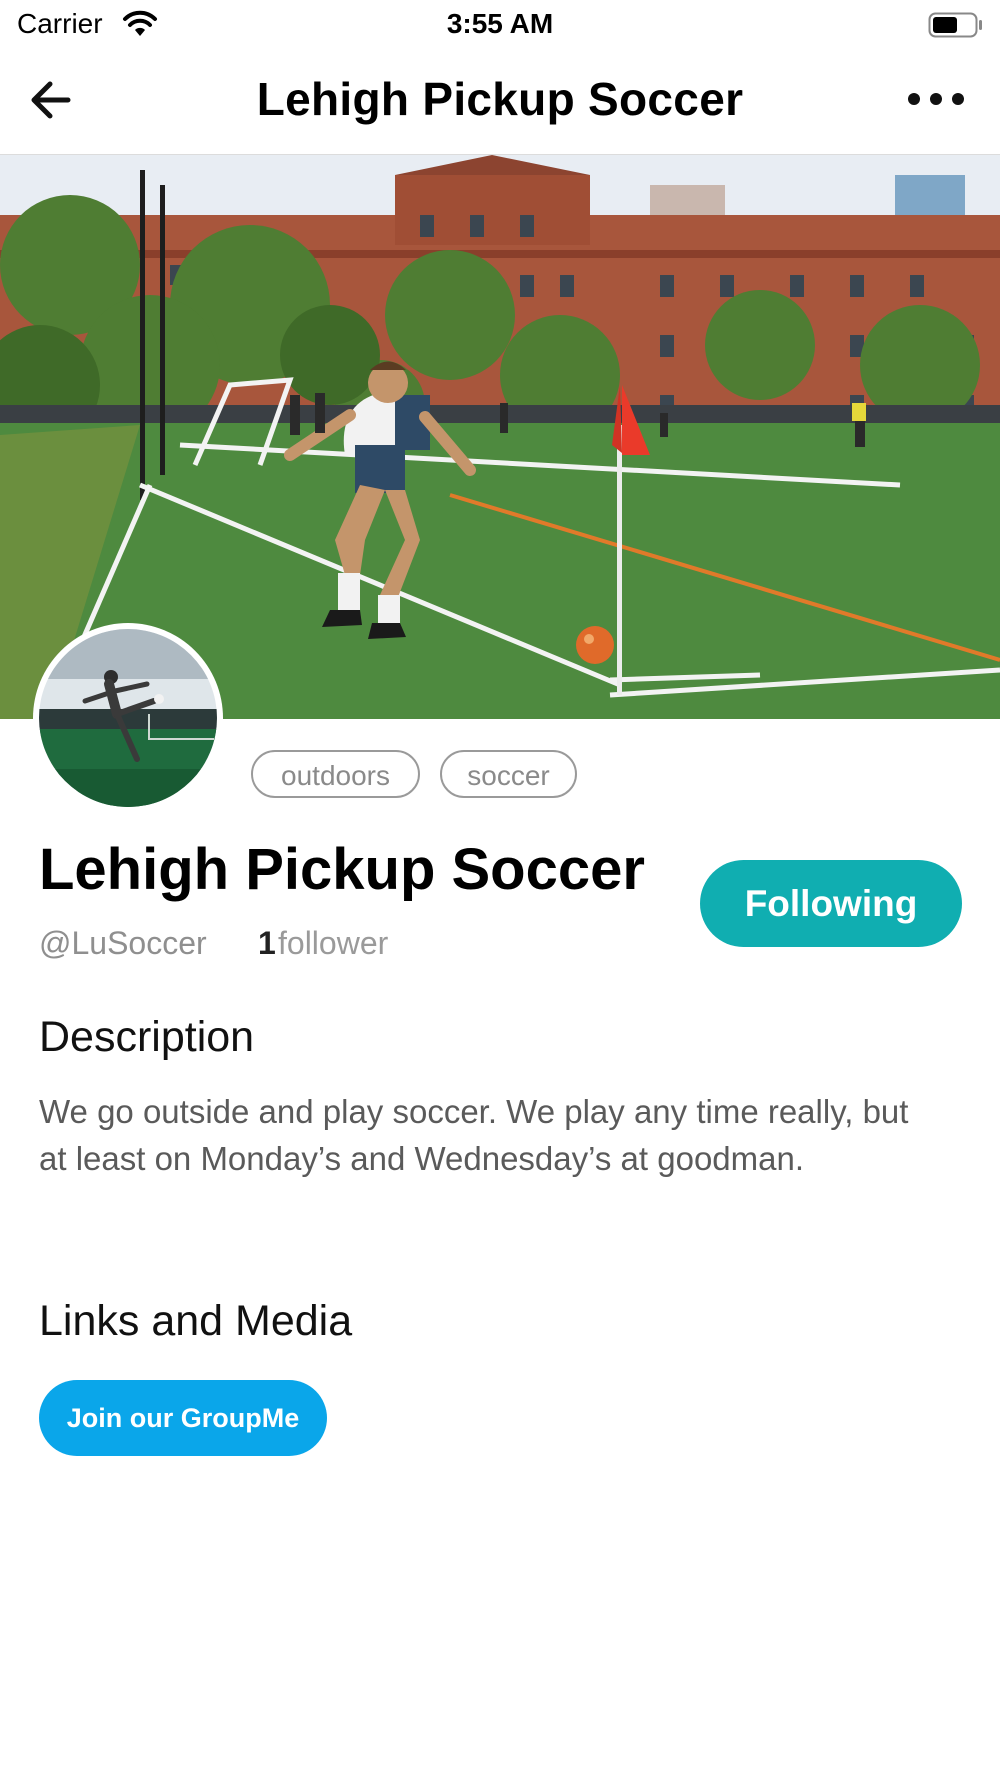 This screenshot has width=1000, height=1778. Describe the element at coordinates (123, 943) in the screenshot. I see `group-handle: @LuSoccer` at that location.